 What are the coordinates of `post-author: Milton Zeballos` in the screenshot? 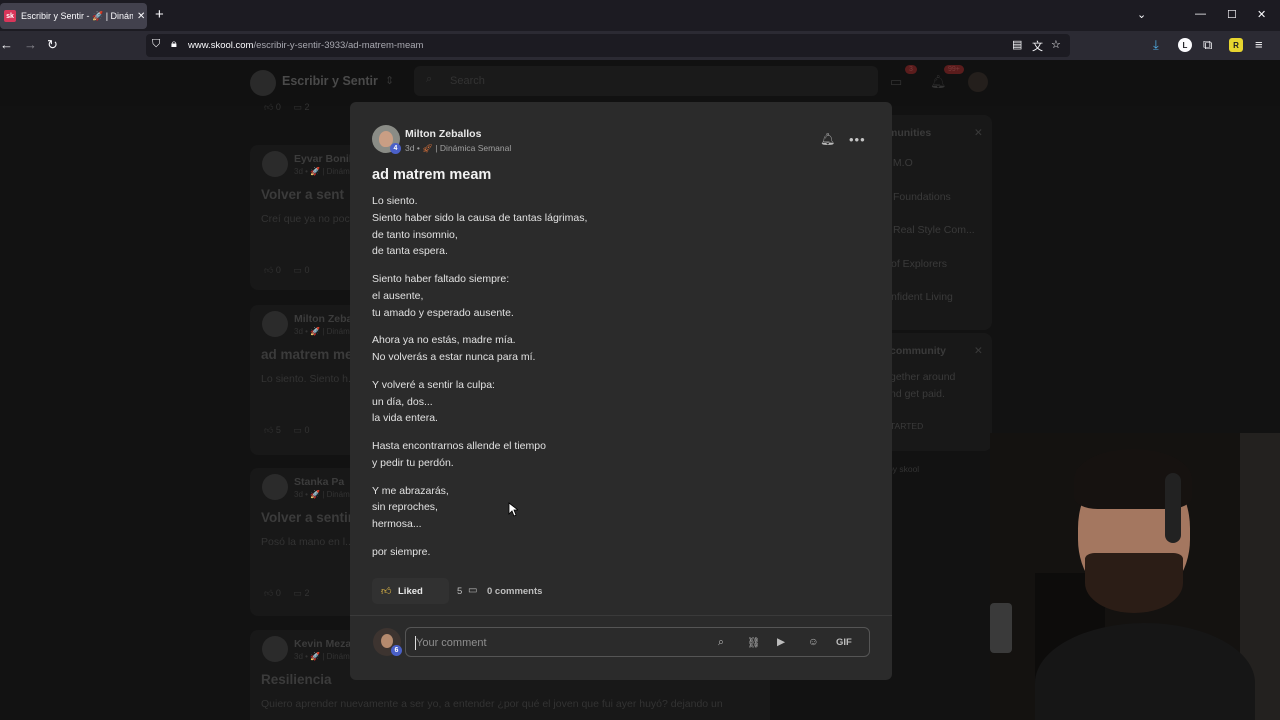 It's located at (443, 134).